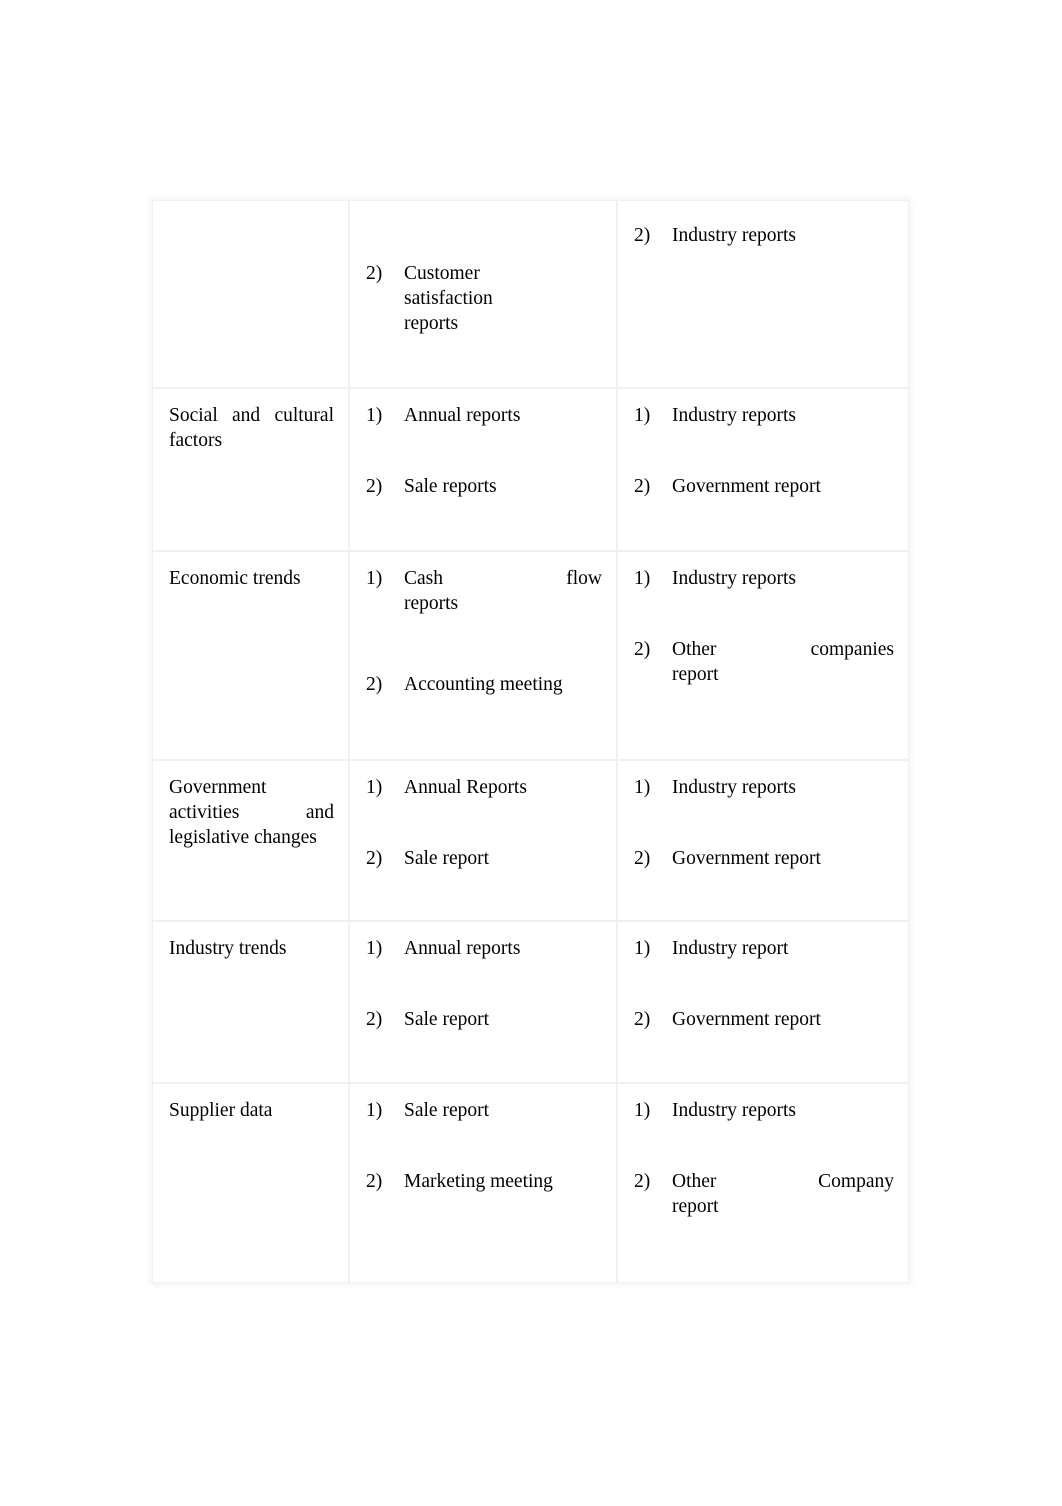  What do you see at coordinates (196, 440) in the screenshot?
I see `line: factors` at bounding box center [196, 440].